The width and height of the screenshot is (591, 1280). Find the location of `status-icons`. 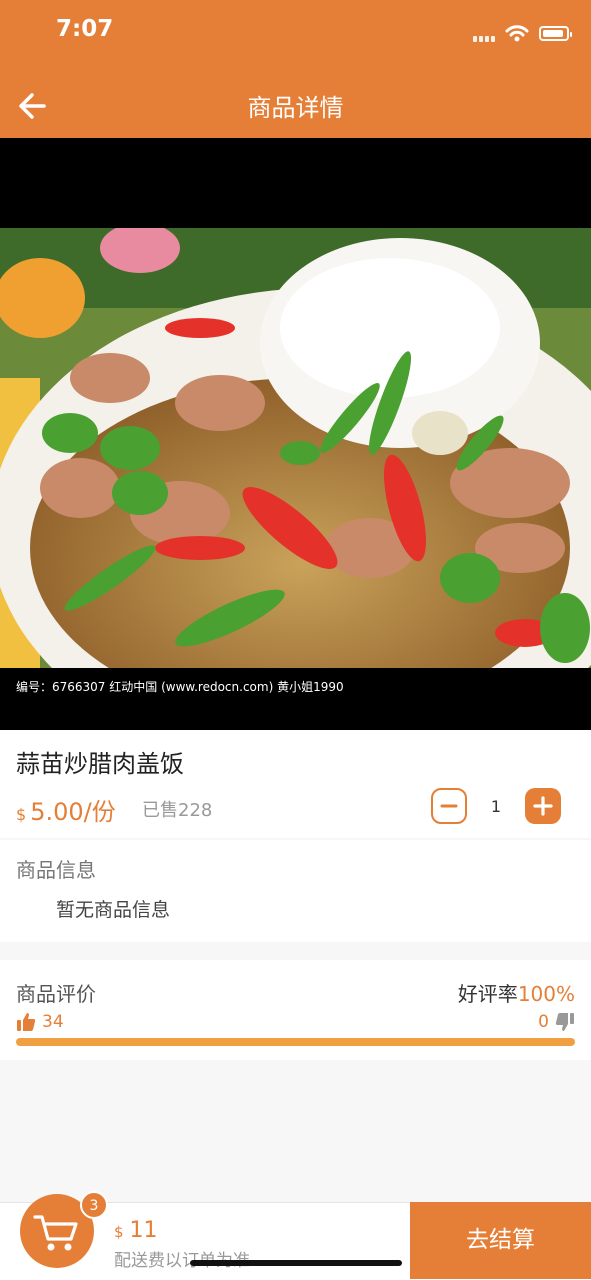

status-icons is located at coordinates (522, 33).